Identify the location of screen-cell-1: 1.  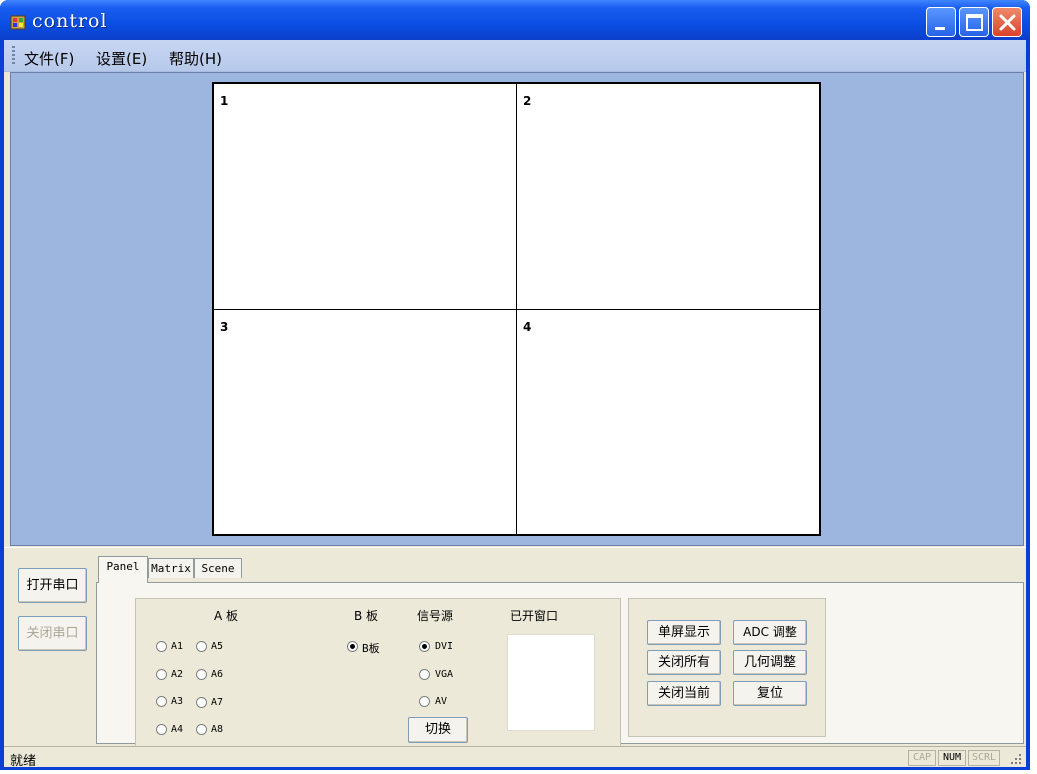
(365, 196).